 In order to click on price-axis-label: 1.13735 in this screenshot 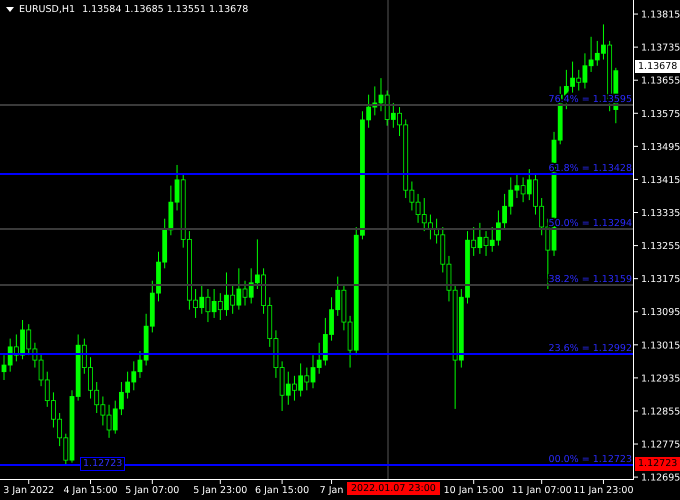, I will do `click(660, 48)`.